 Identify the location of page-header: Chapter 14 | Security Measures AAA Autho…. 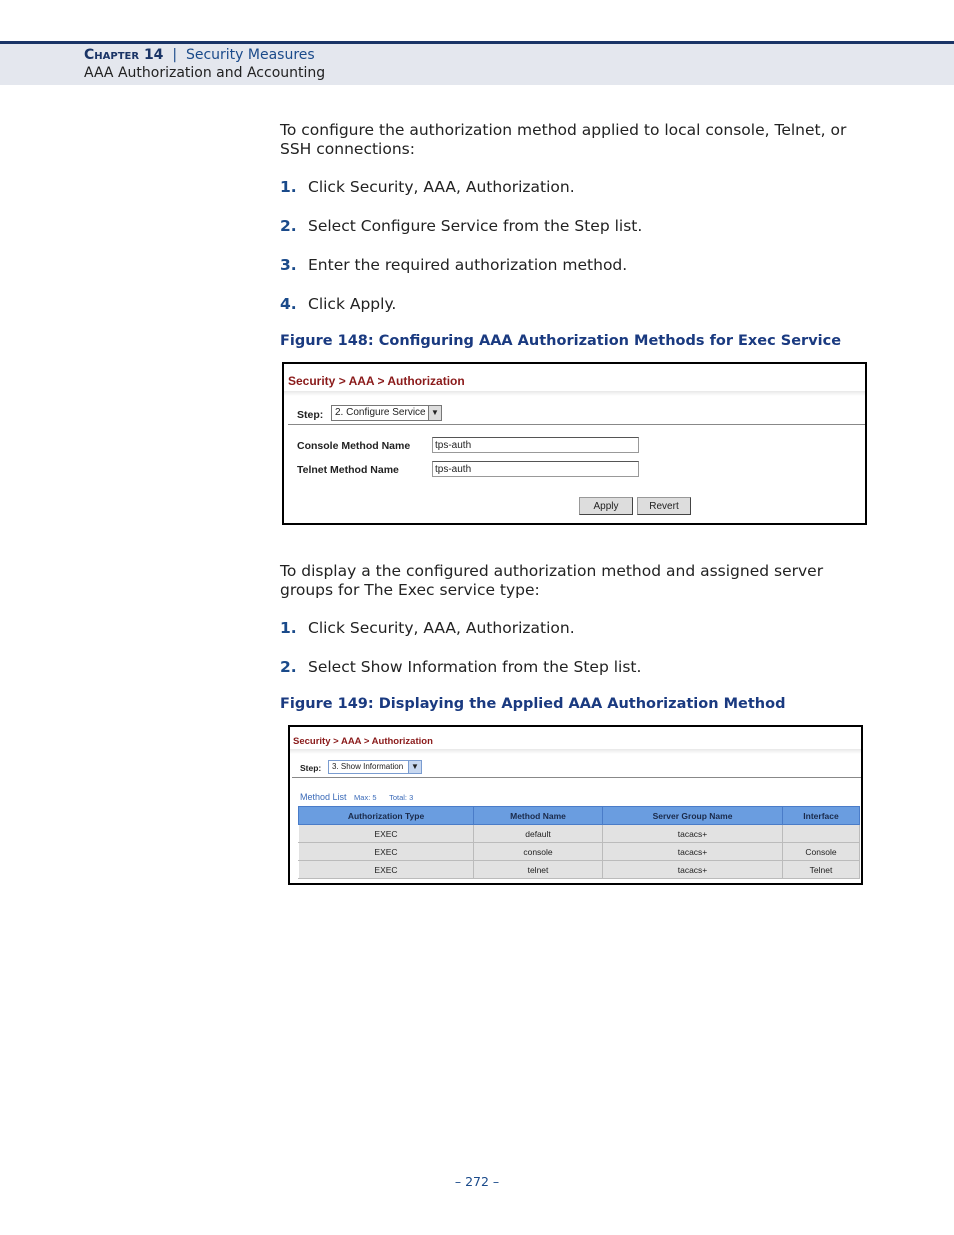
(477, 63).